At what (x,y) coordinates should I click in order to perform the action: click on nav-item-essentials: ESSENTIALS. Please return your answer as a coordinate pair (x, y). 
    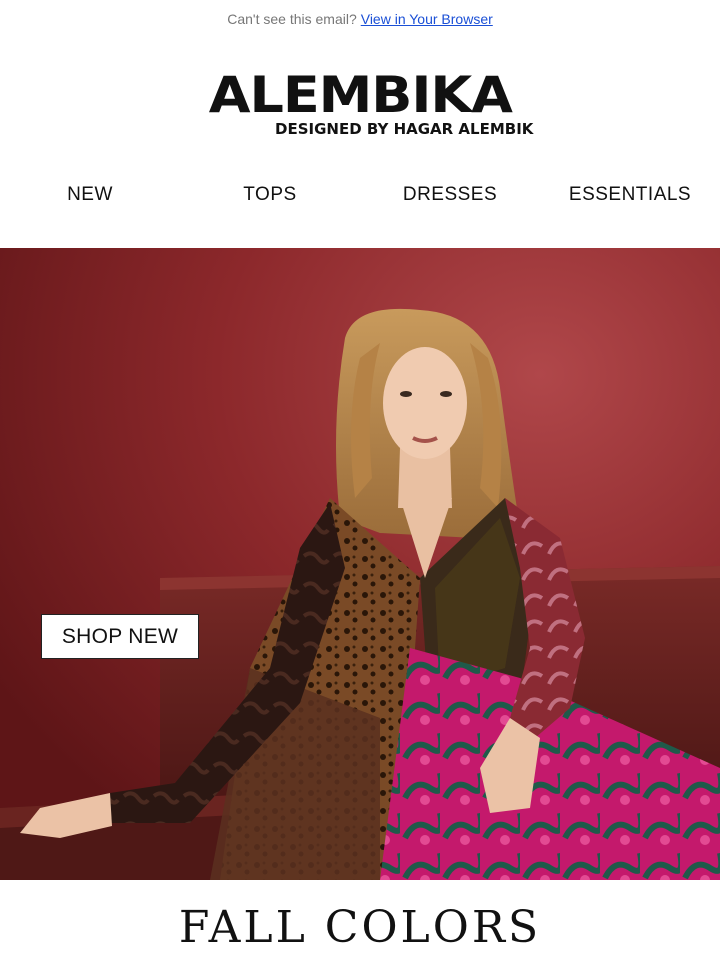
    Looking at the image, I should click on (630, 195).